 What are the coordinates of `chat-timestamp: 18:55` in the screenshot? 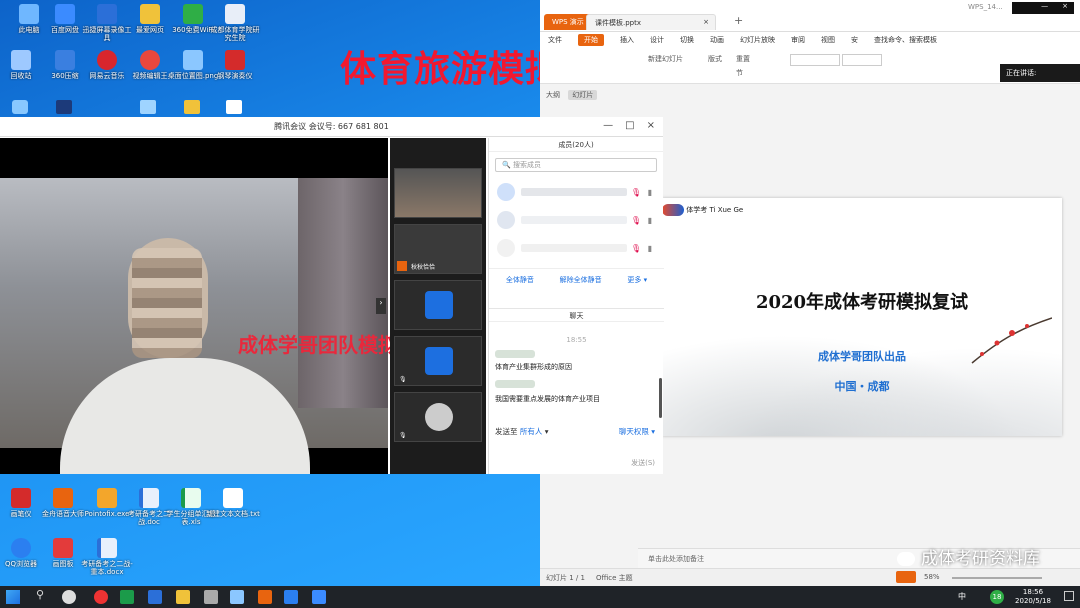 It's located at (576, 340).